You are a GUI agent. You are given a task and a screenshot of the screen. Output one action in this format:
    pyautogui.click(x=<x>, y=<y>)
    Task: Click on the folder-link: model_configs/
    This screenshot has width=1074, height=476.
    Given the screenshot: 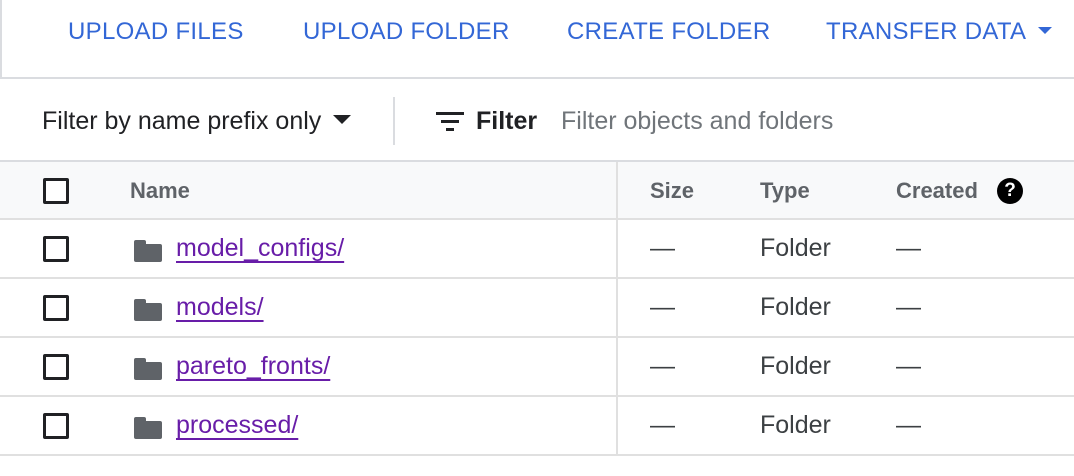 What is the action you would take?
    pyautogui.click(x=260, y=248)
    